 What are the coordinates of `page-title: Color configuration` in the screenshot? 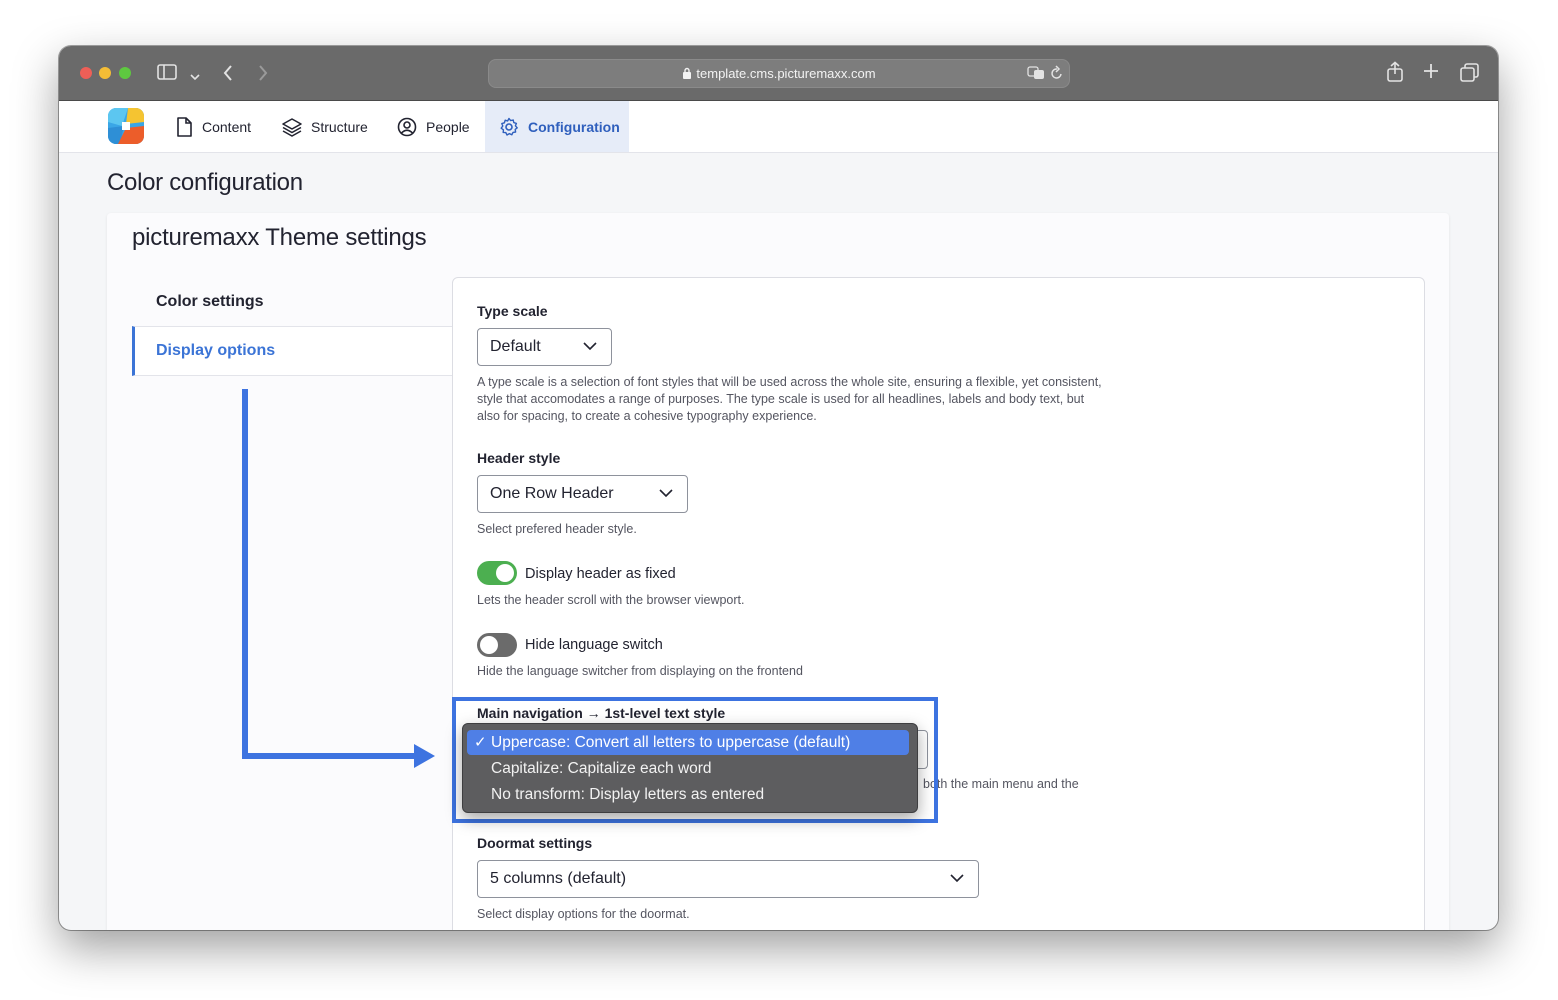 It's located at (205, 182).